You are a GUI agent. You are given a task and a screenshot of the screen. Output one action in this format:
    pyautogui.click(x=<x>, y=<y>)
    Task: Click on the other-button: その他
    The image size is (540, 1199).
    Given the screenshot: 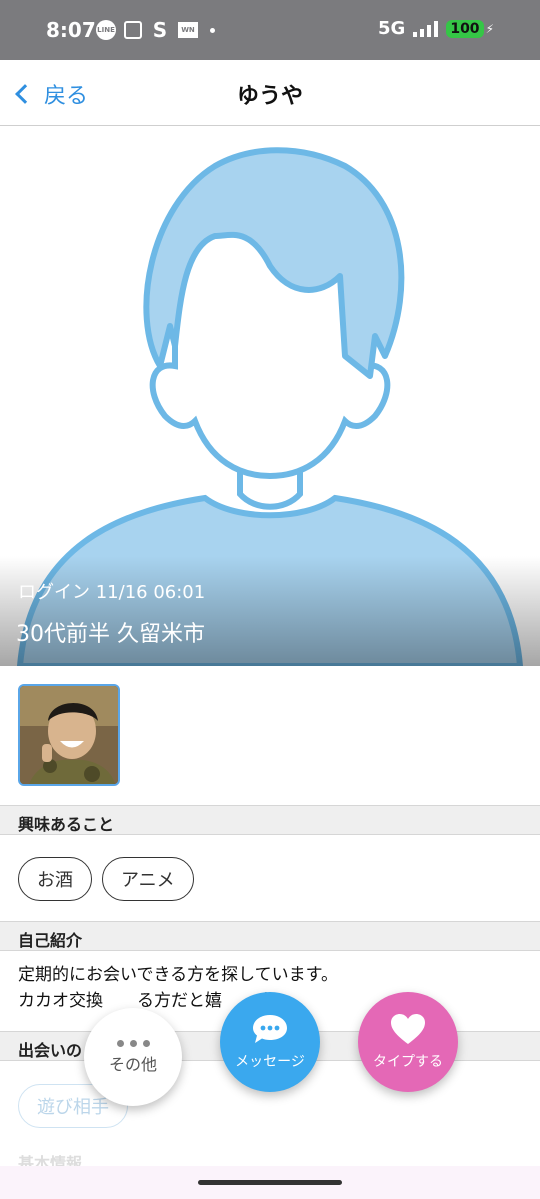 What is the action you would take?
    pyautogui.click(x=133, y=1057)
    